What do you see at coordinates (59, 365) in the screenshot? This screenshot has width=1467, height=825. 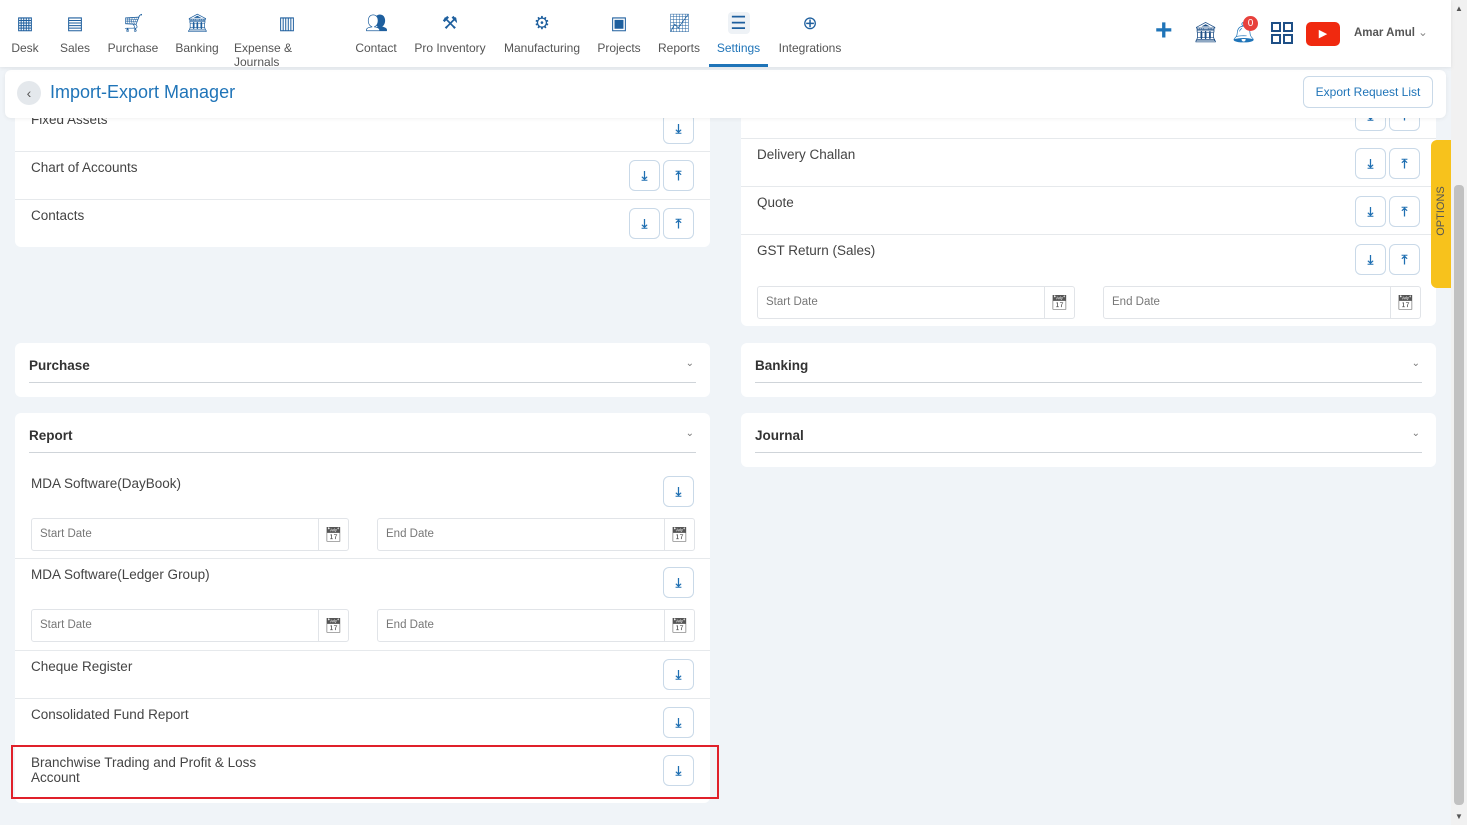 I see `section-title: Purchase` at bounding box center [59, 365].